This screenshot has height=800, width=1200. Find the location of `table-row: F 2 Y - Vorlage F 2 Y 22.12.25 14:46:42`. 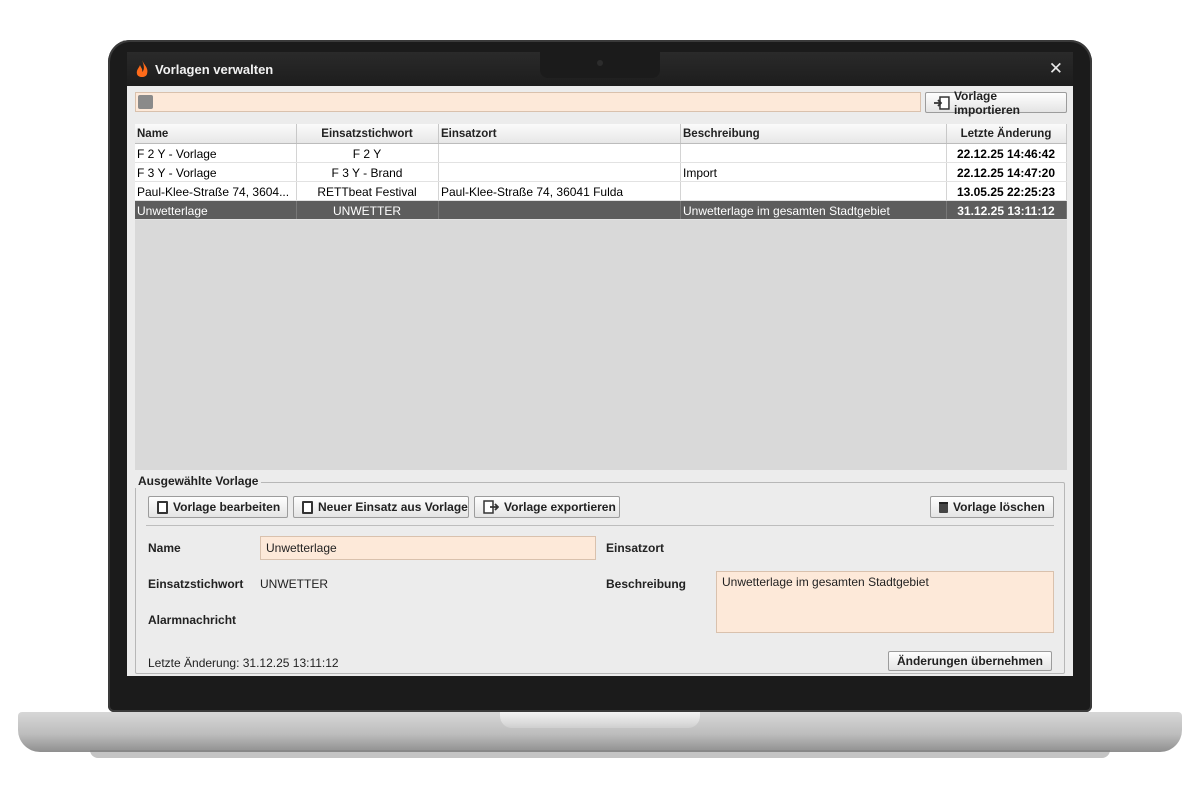

table-row: F 2 Y - Vorlage F 2 Y 22.12.25 14:46:42 is located at coordinates (601, 153).